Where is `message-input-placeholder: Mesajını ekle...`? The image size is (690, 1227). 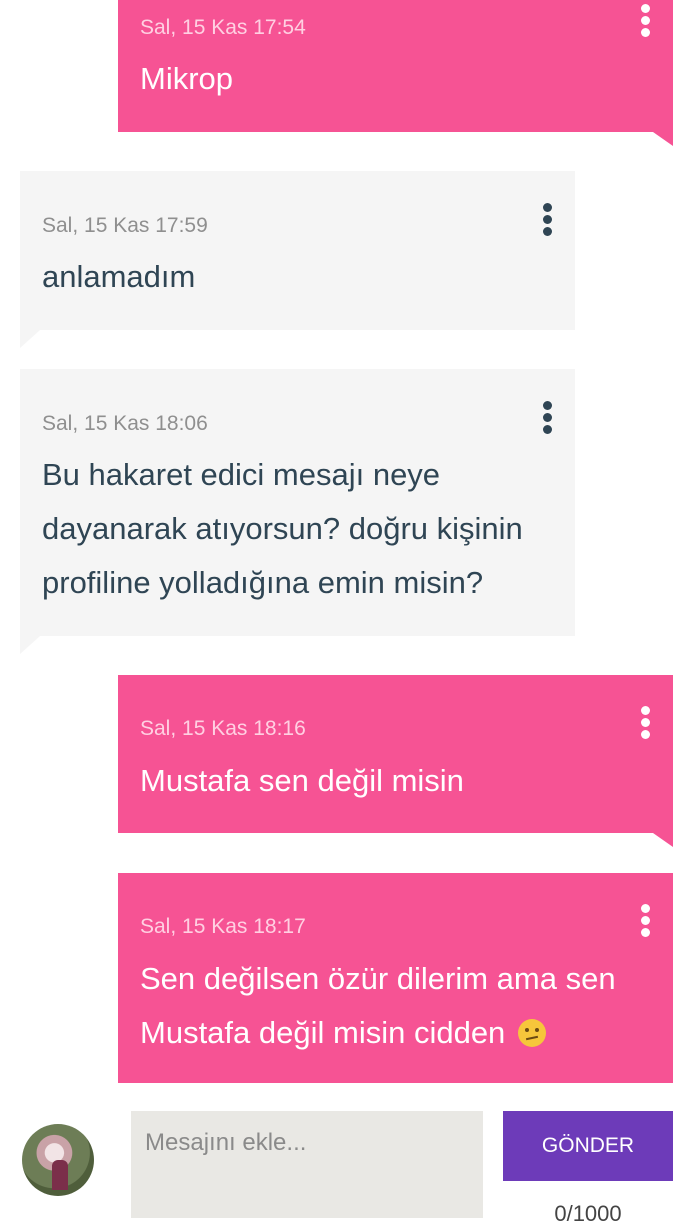
message-input-placeholder: Mesajını ekle... is located at coordinates (226, 1142).